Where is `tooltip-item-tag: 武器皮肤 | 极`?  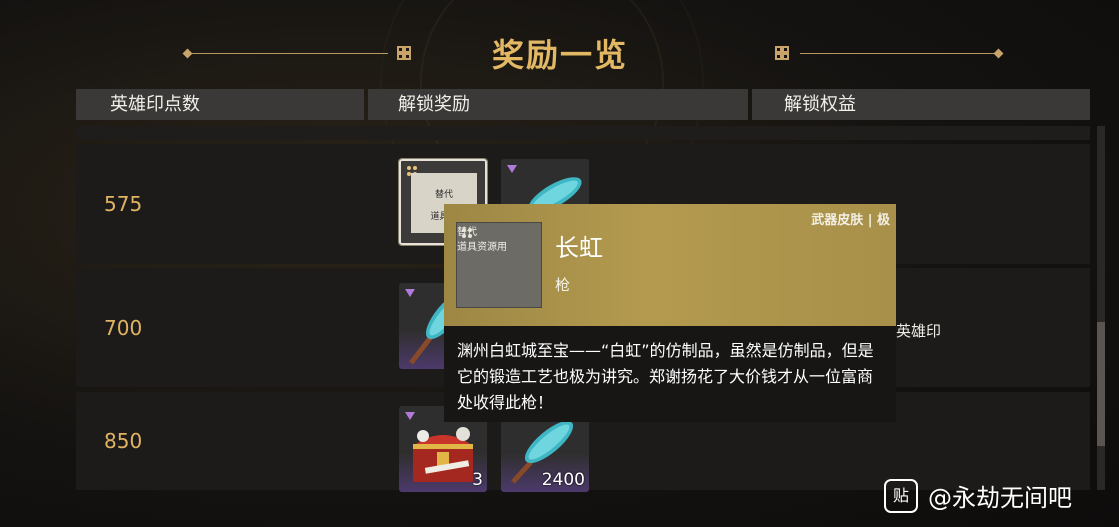 tooltip-item-tag: 武器皮肤 | 极 is located at coordinates (850, 220).